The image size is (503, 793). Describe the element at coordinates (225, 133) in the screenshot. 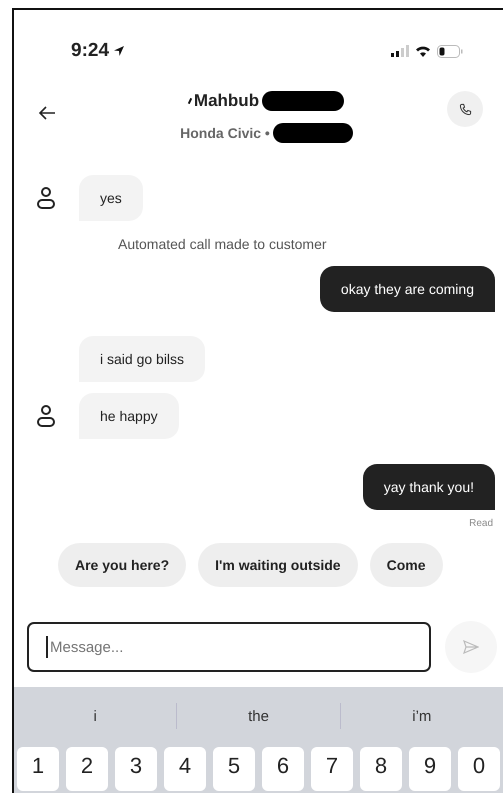

I see `vehicle-info: Honda Civic •` at that location.